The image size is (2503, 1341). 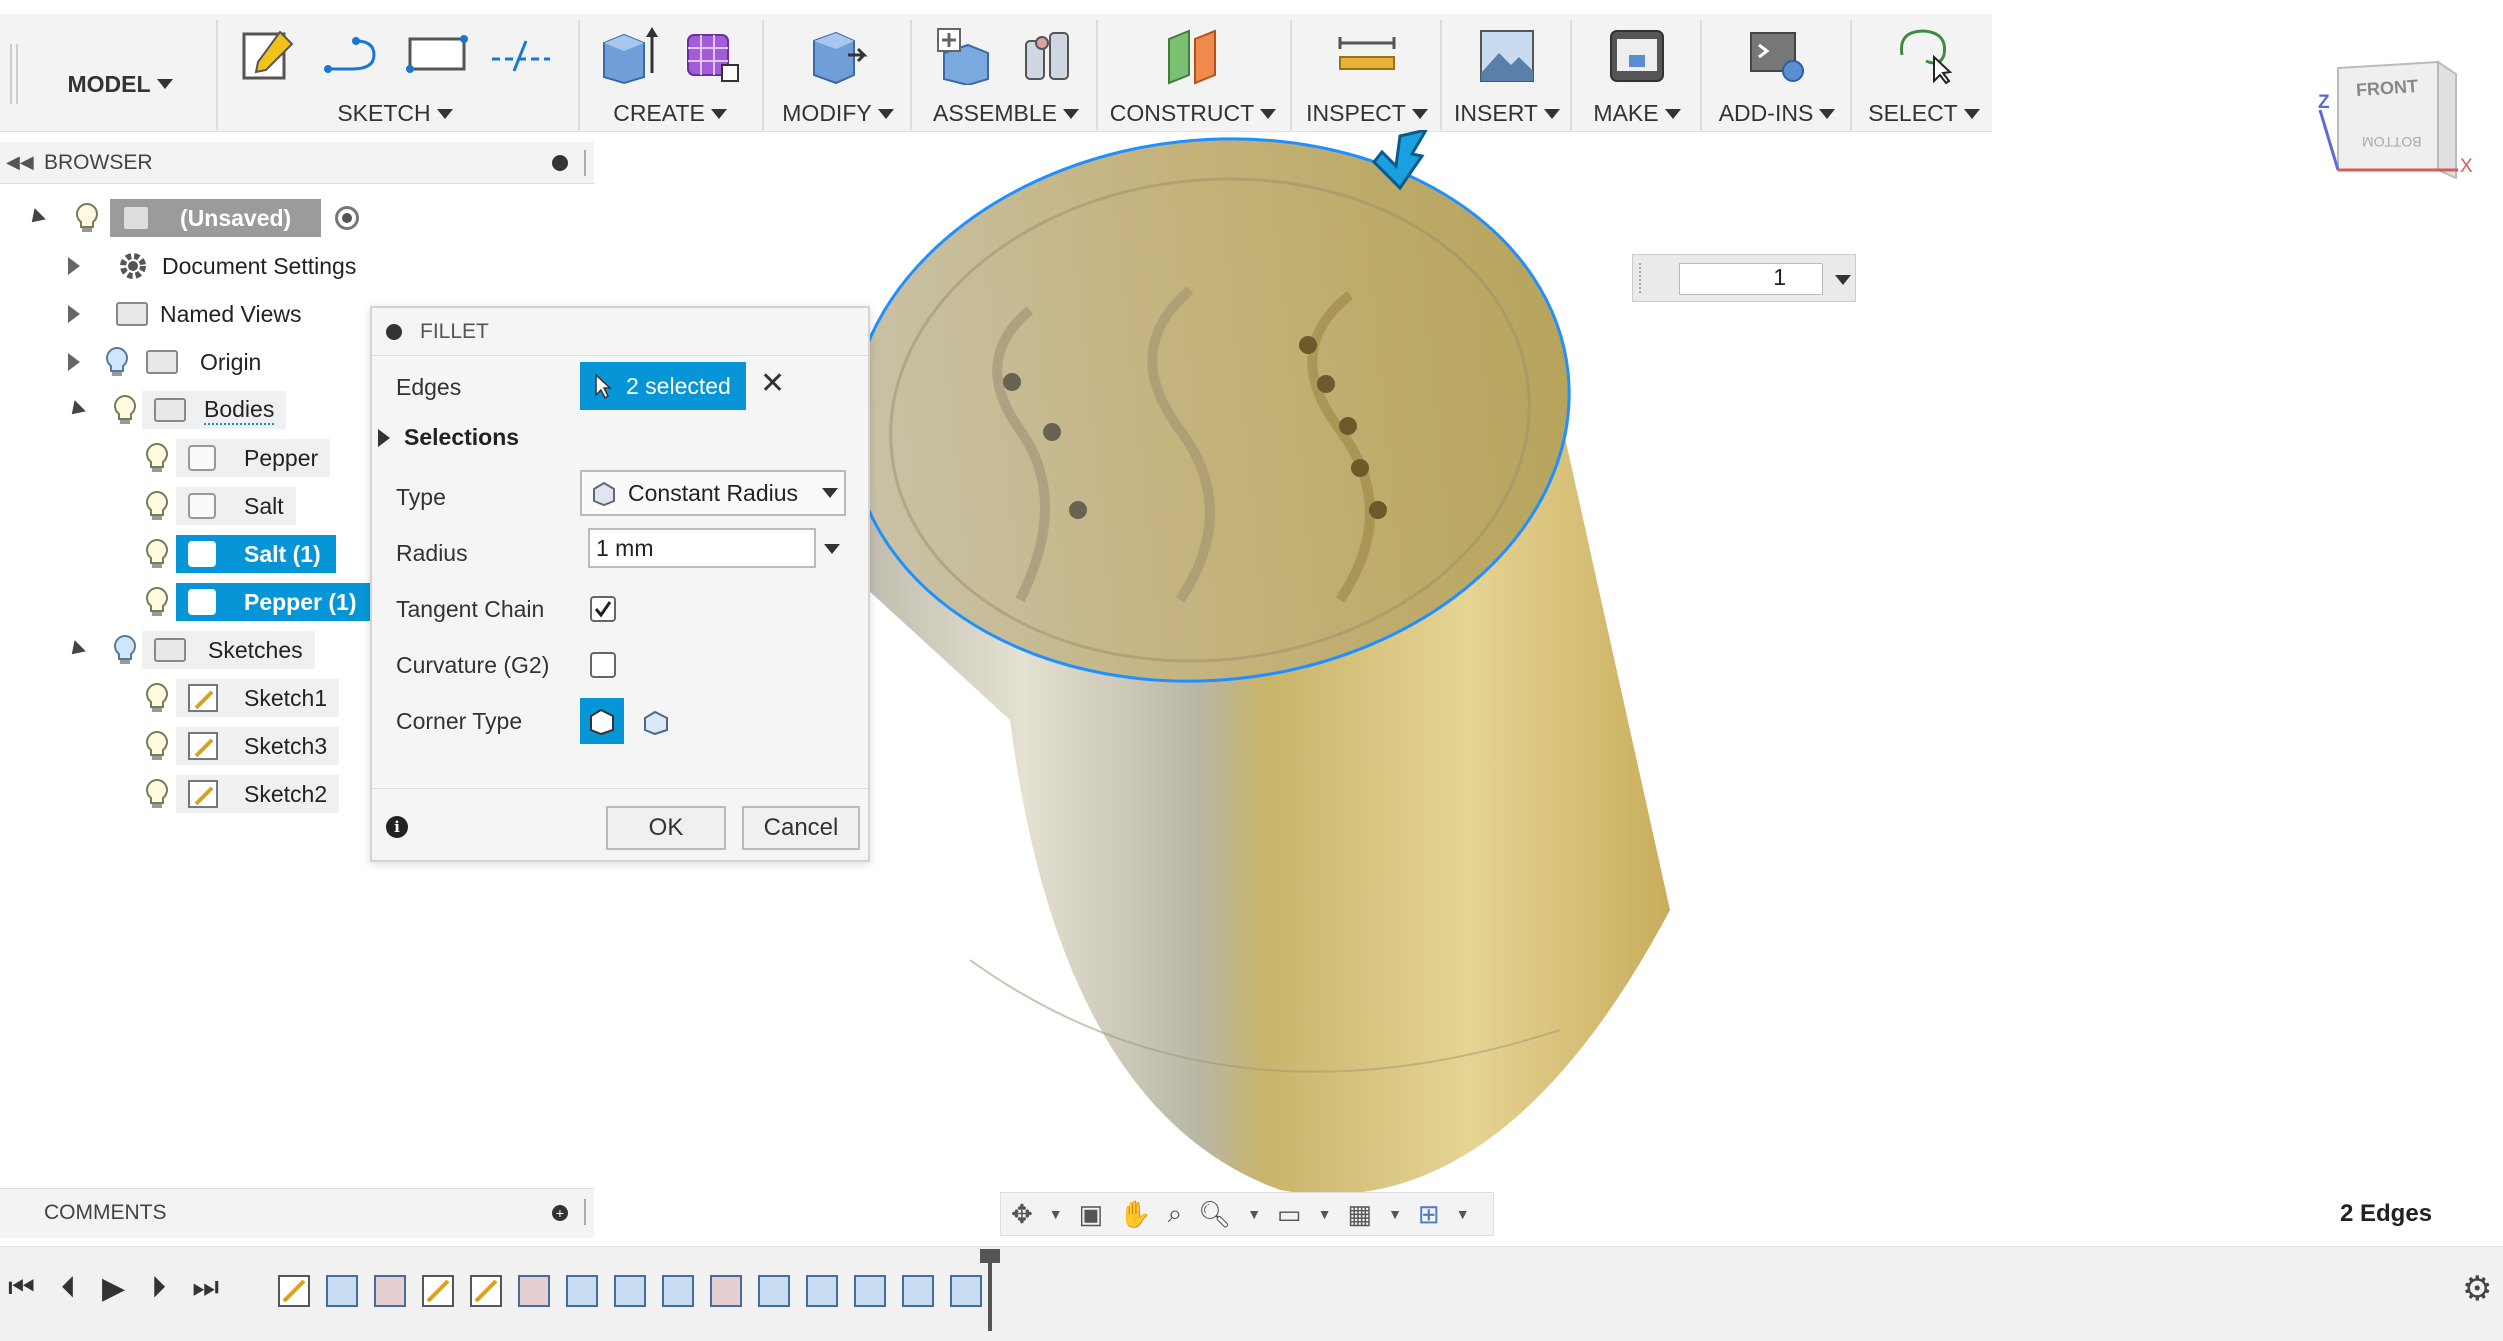 I want to click on create-sketch-icon, so click(x=269, y=55).